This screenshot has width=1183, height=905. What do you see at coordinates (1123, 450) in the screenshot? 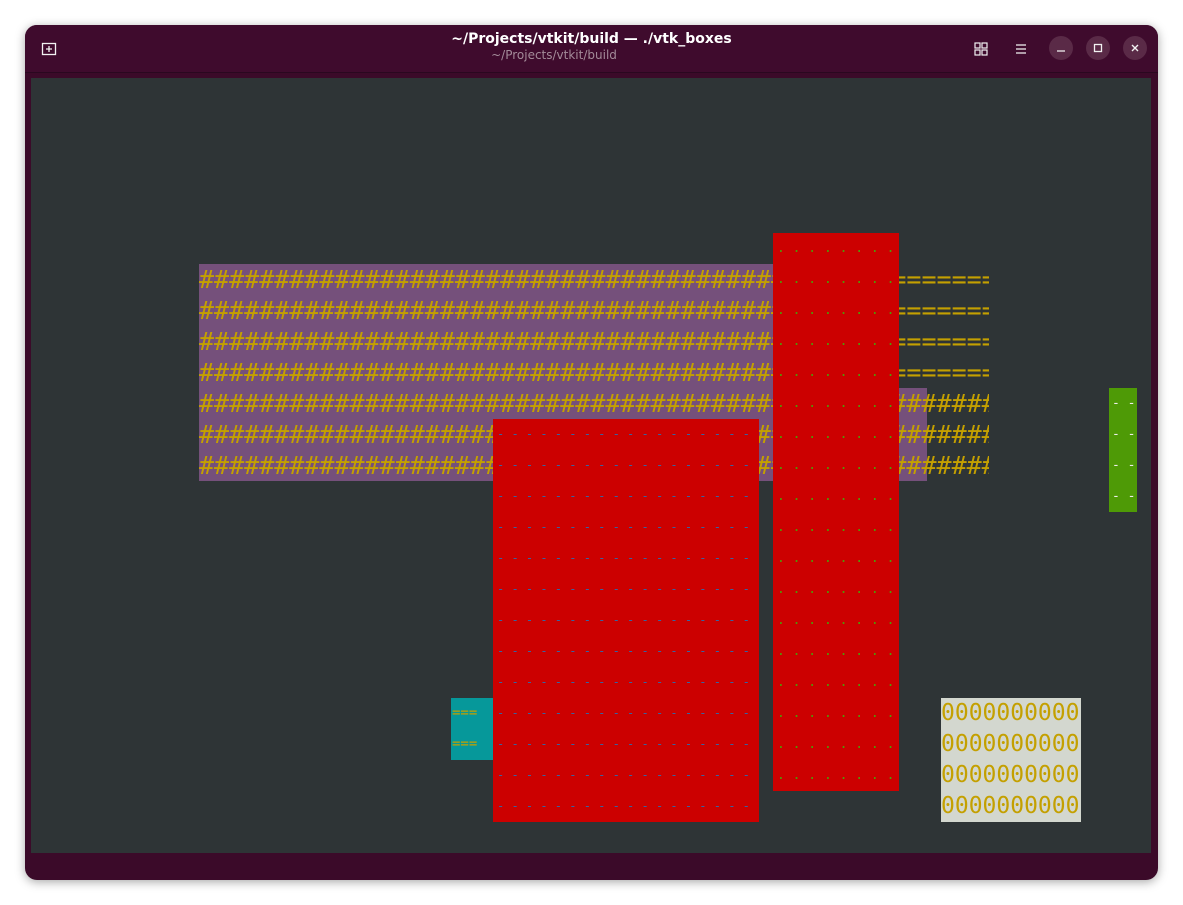
I see `green-box: - - - - - - - -` at bounding box center [1123, 450].